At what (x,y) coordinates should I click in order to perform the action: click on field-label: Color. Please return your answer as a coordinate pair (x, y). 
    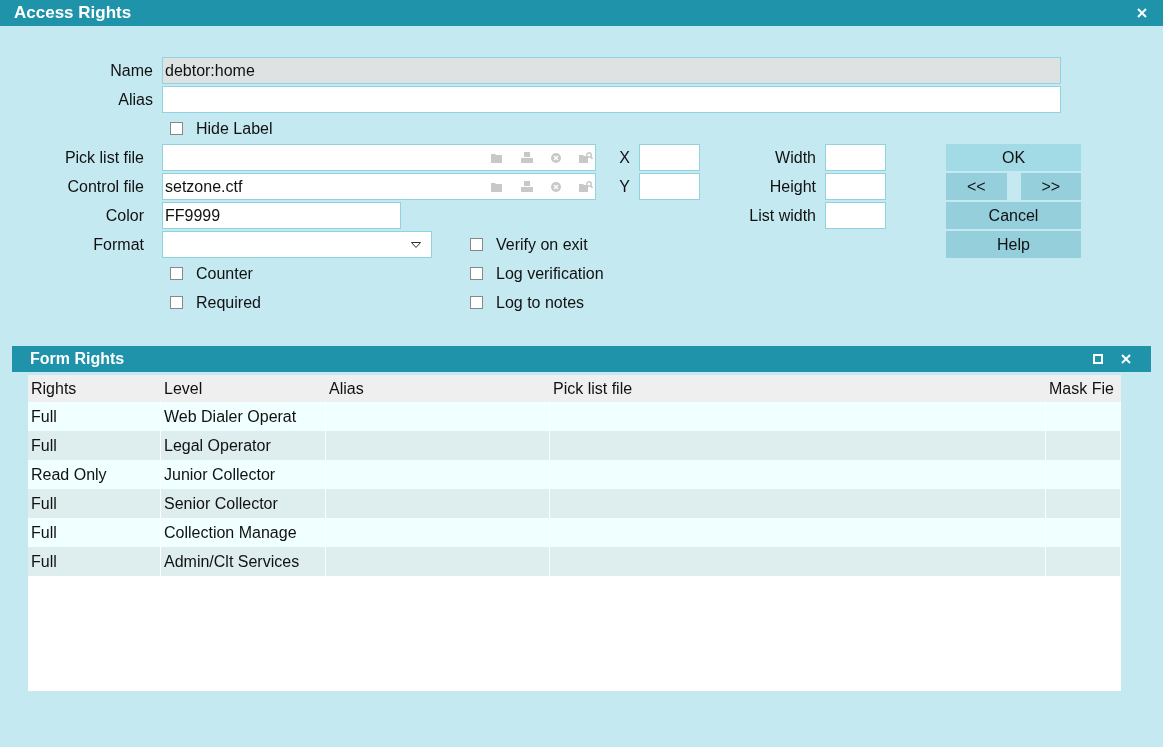
    Looking at the image, I should click on (124, 215).